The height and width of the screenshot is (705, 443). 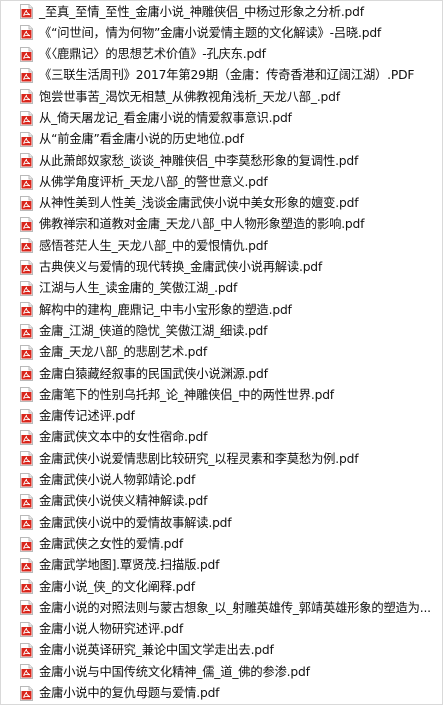 I want to click on file-name: 金庸小说人物研究述评.pdf, so click(x=111, y=629).